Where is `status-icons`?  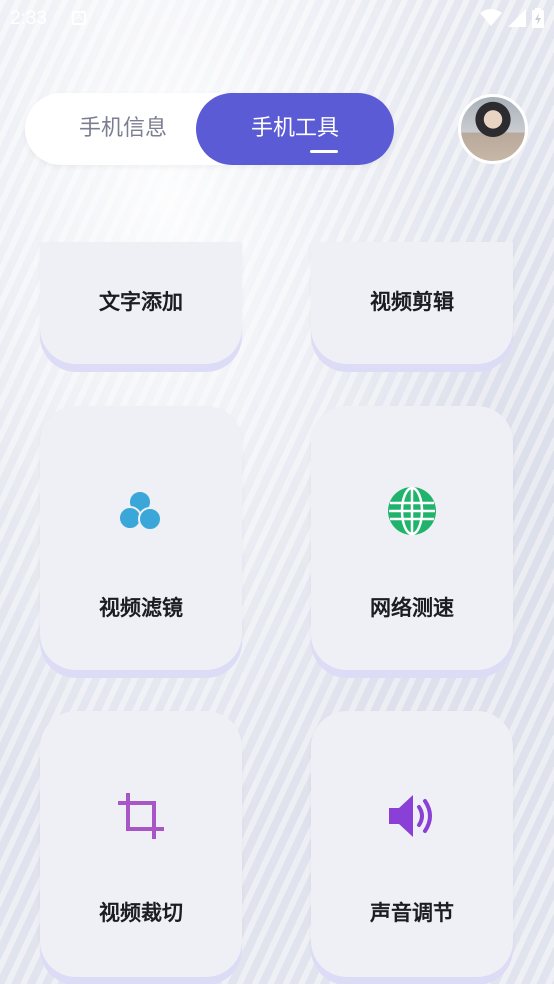 status-icons is located at coordinates (512, 18).